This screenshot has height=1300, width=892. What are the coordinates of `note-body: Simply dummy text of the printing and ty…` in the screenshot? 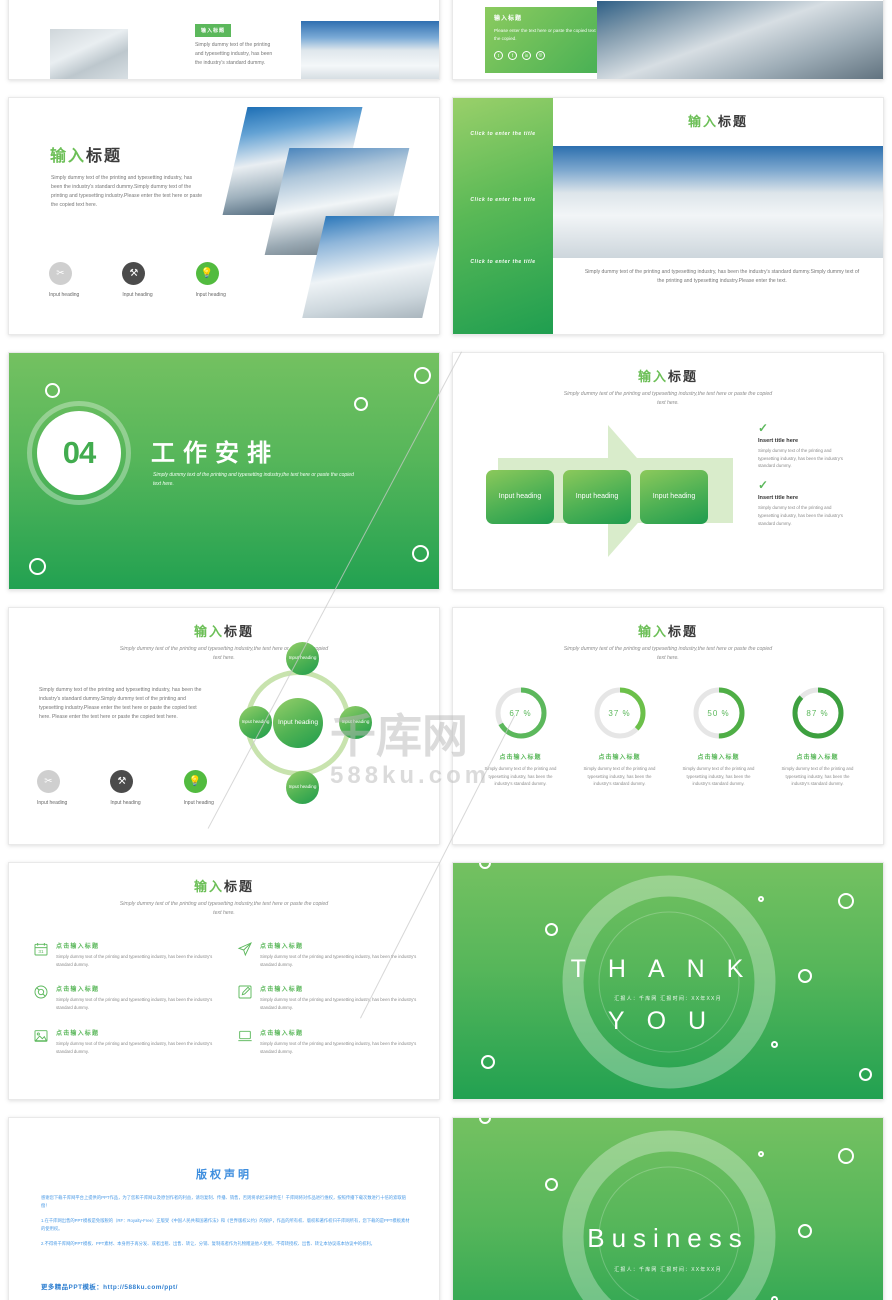 It's located at (800, 515).